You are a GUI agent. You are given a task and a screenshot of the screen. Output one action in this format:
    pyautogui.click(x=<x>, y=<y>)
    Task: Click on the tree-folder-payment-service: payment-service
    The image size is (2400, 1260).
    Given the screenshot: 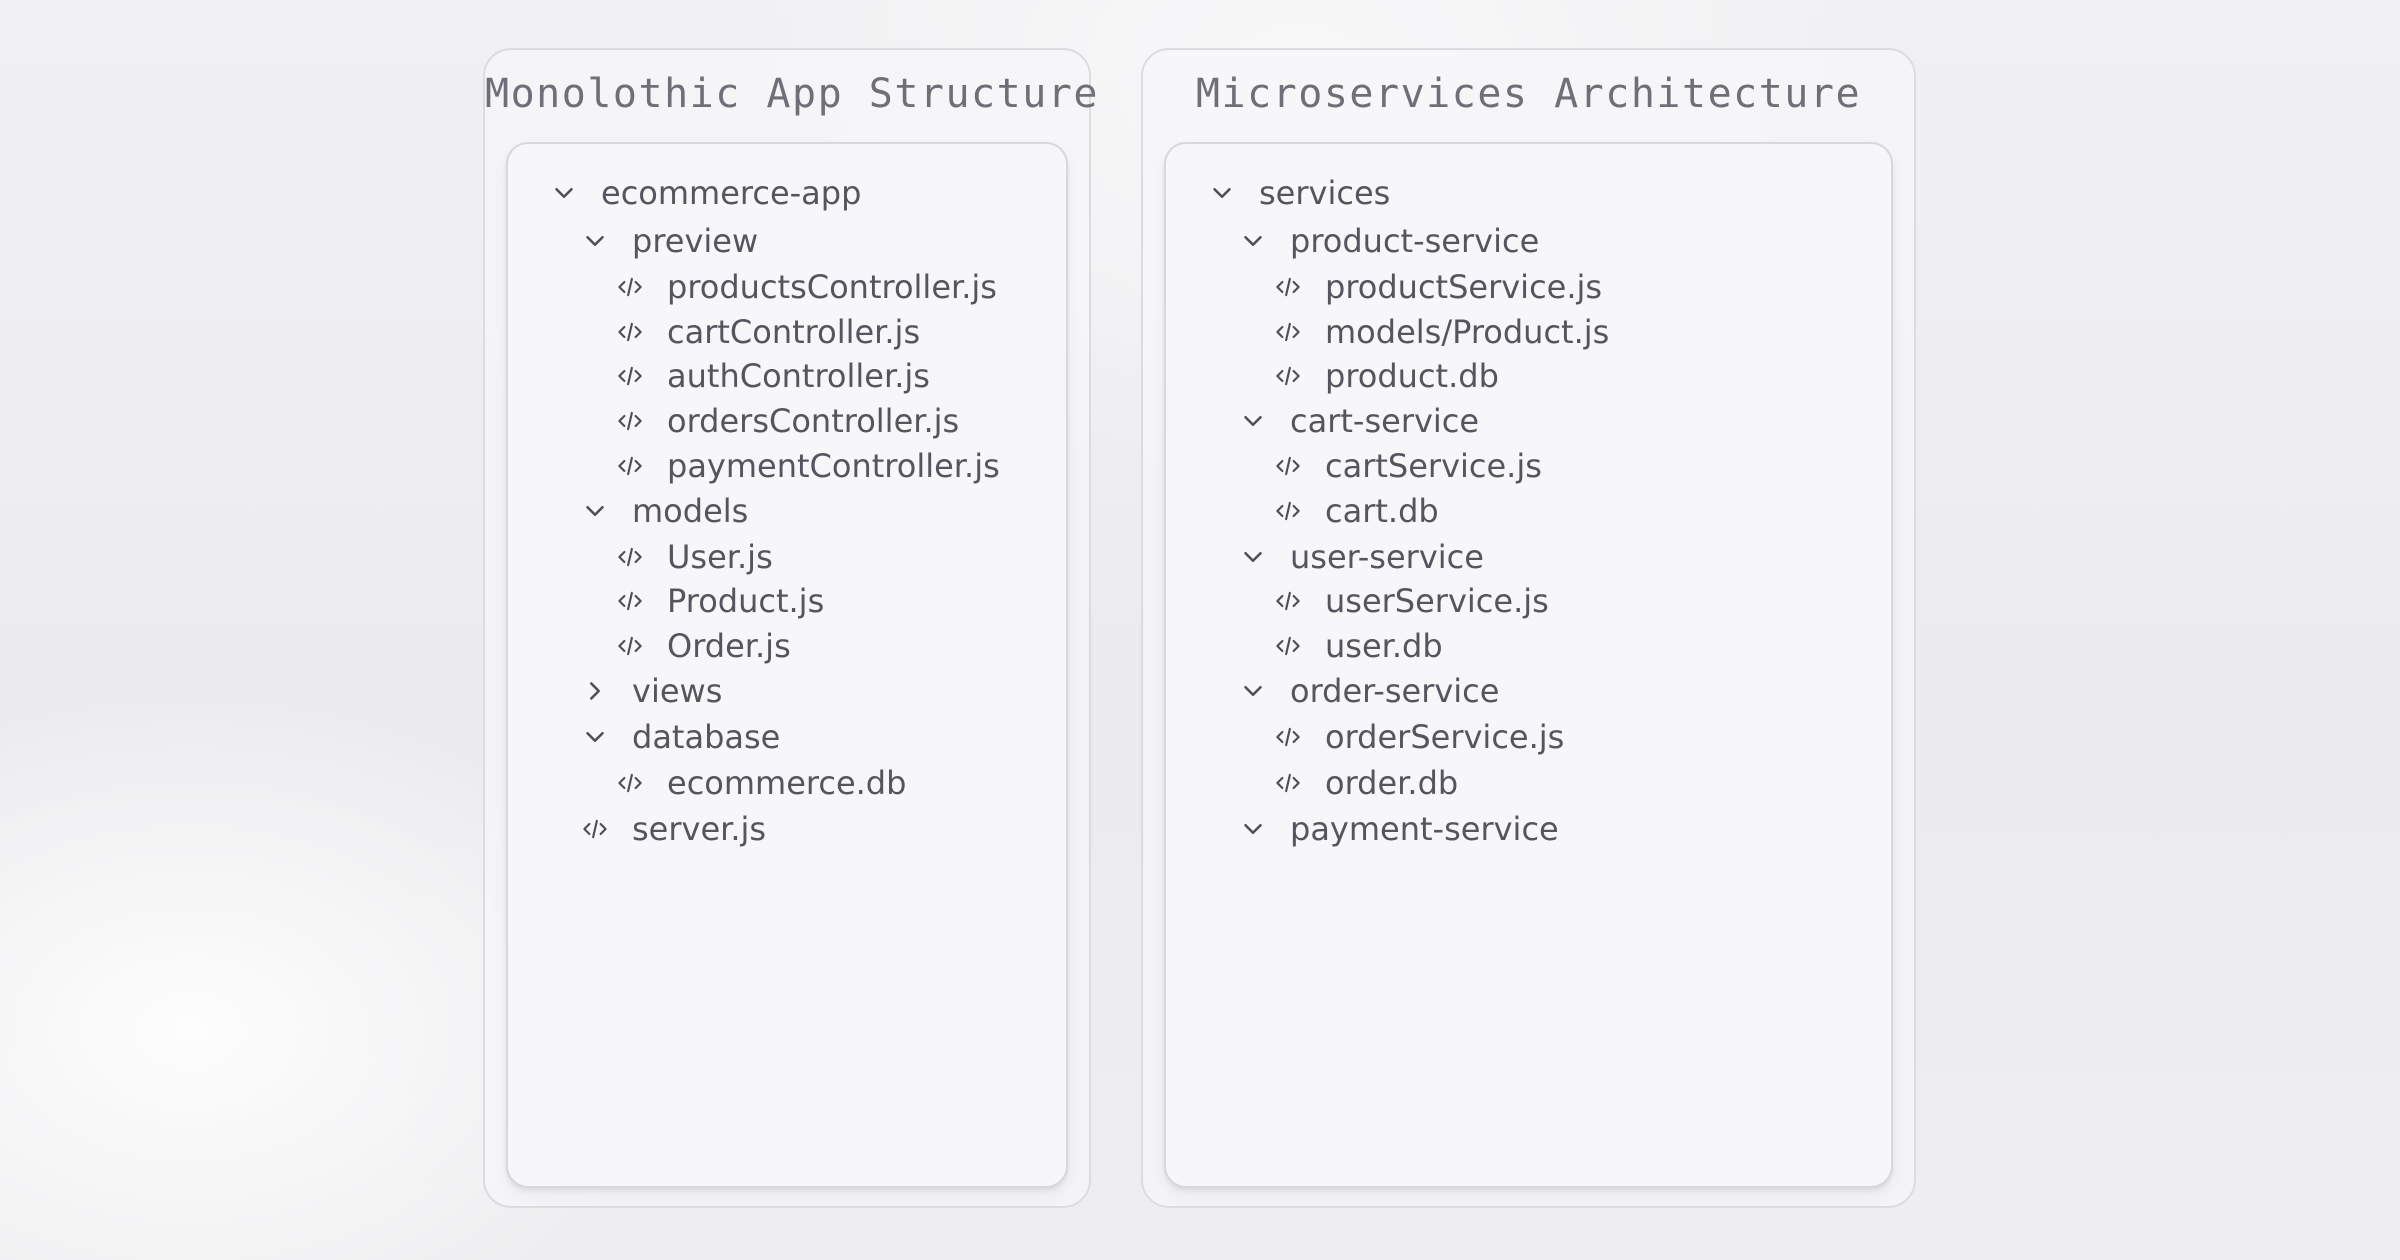 What is the action you would take?
    pyautogui.click(x=1362, y=829)
    